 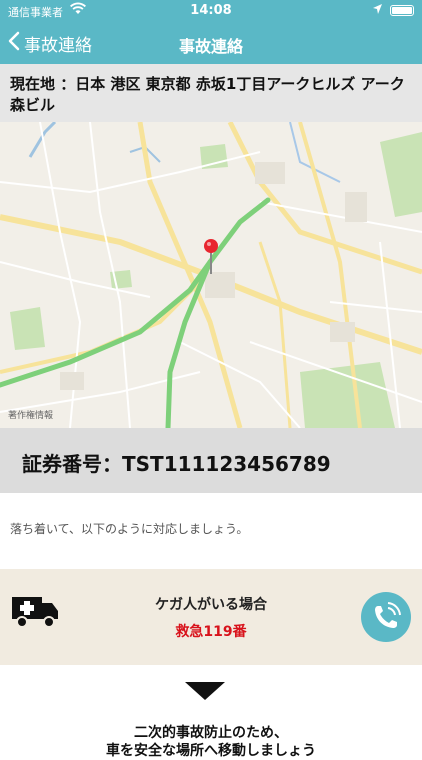 I want to click on map-copyright-link: 著作権情報, so click(x=30, y=414).